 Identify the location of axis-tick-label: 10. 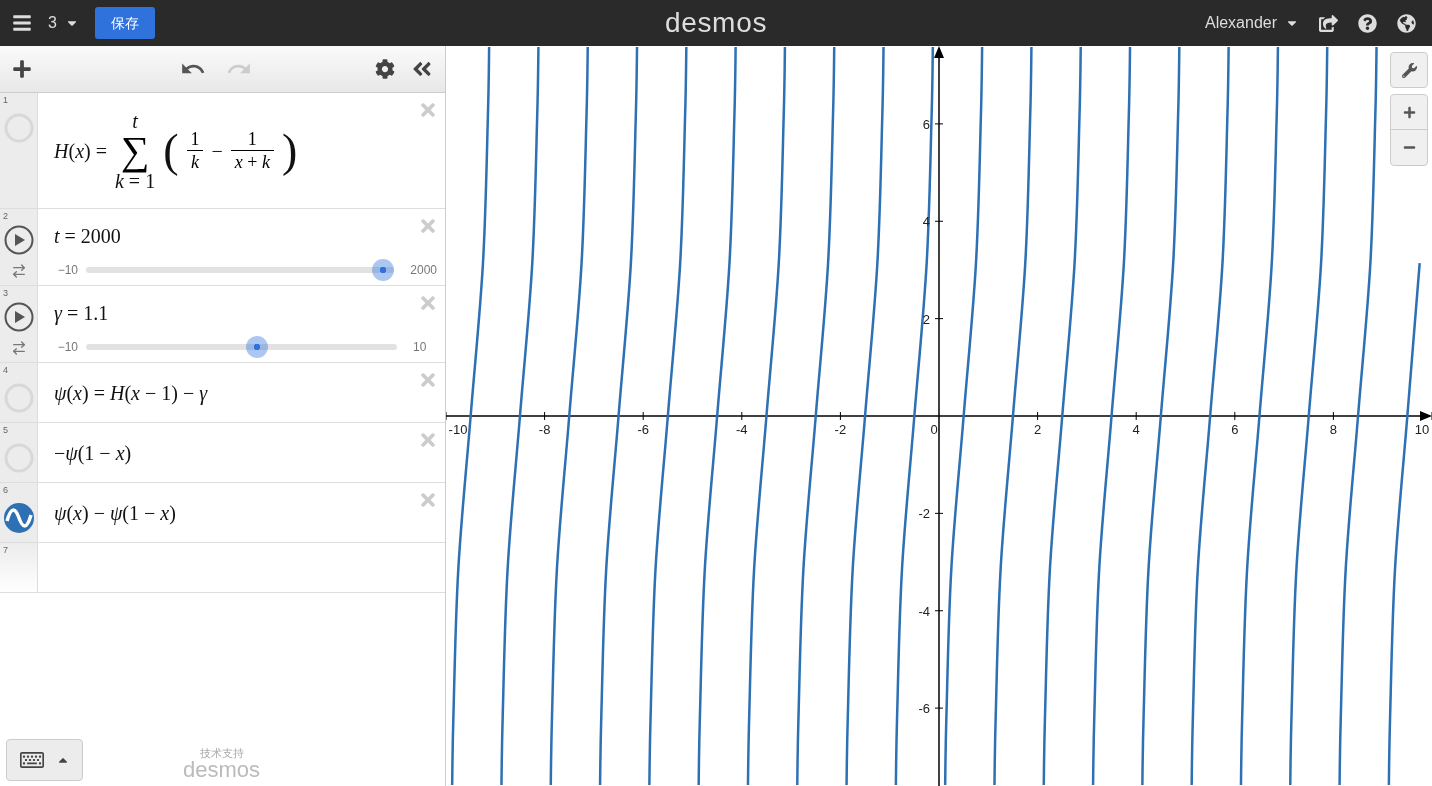
(1422, 429).